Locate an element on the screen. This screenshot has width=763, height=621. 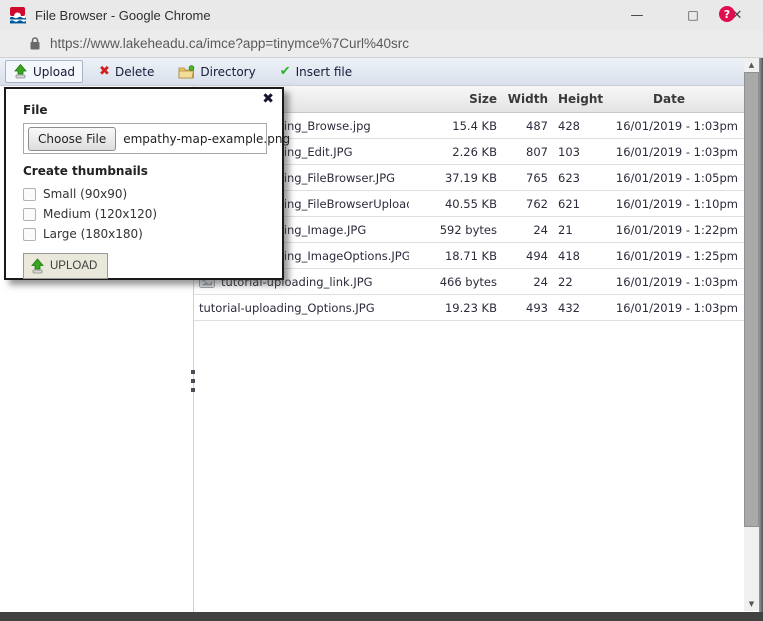
upload-button: Upload is located at coordinates (44, 71).